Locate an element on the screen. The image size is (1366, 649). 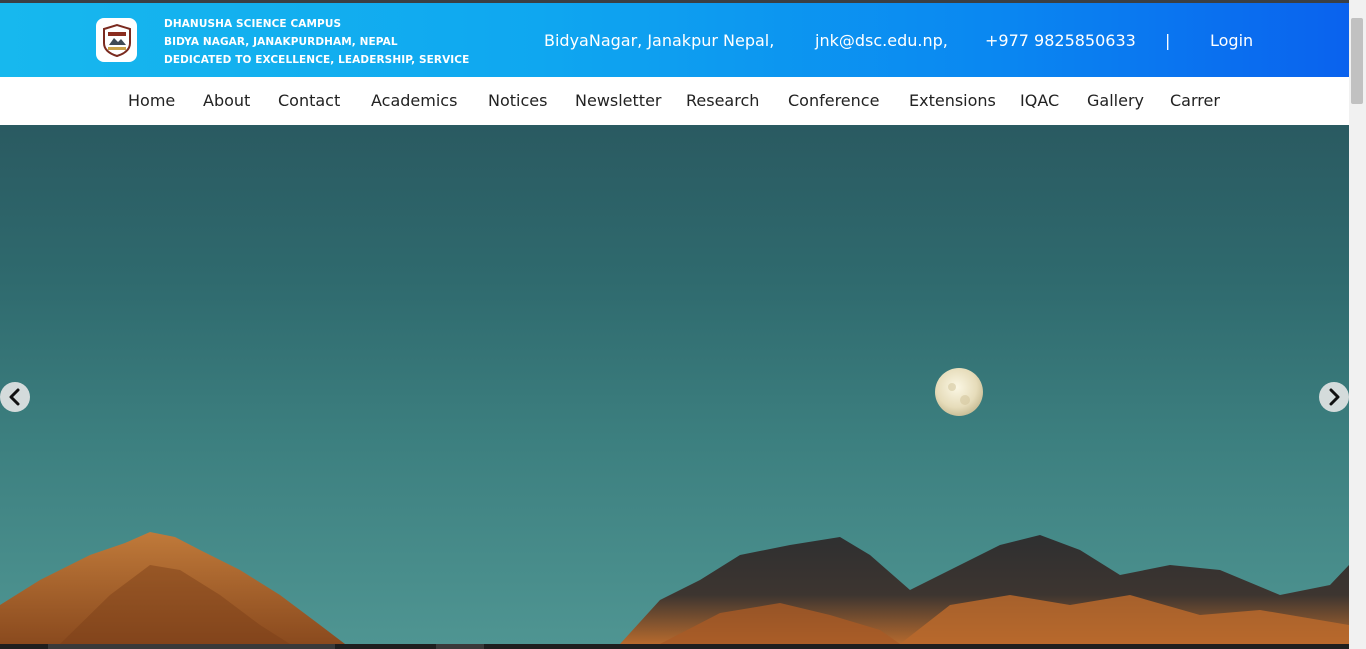
campus-logo is located at coordinates (116, 40).